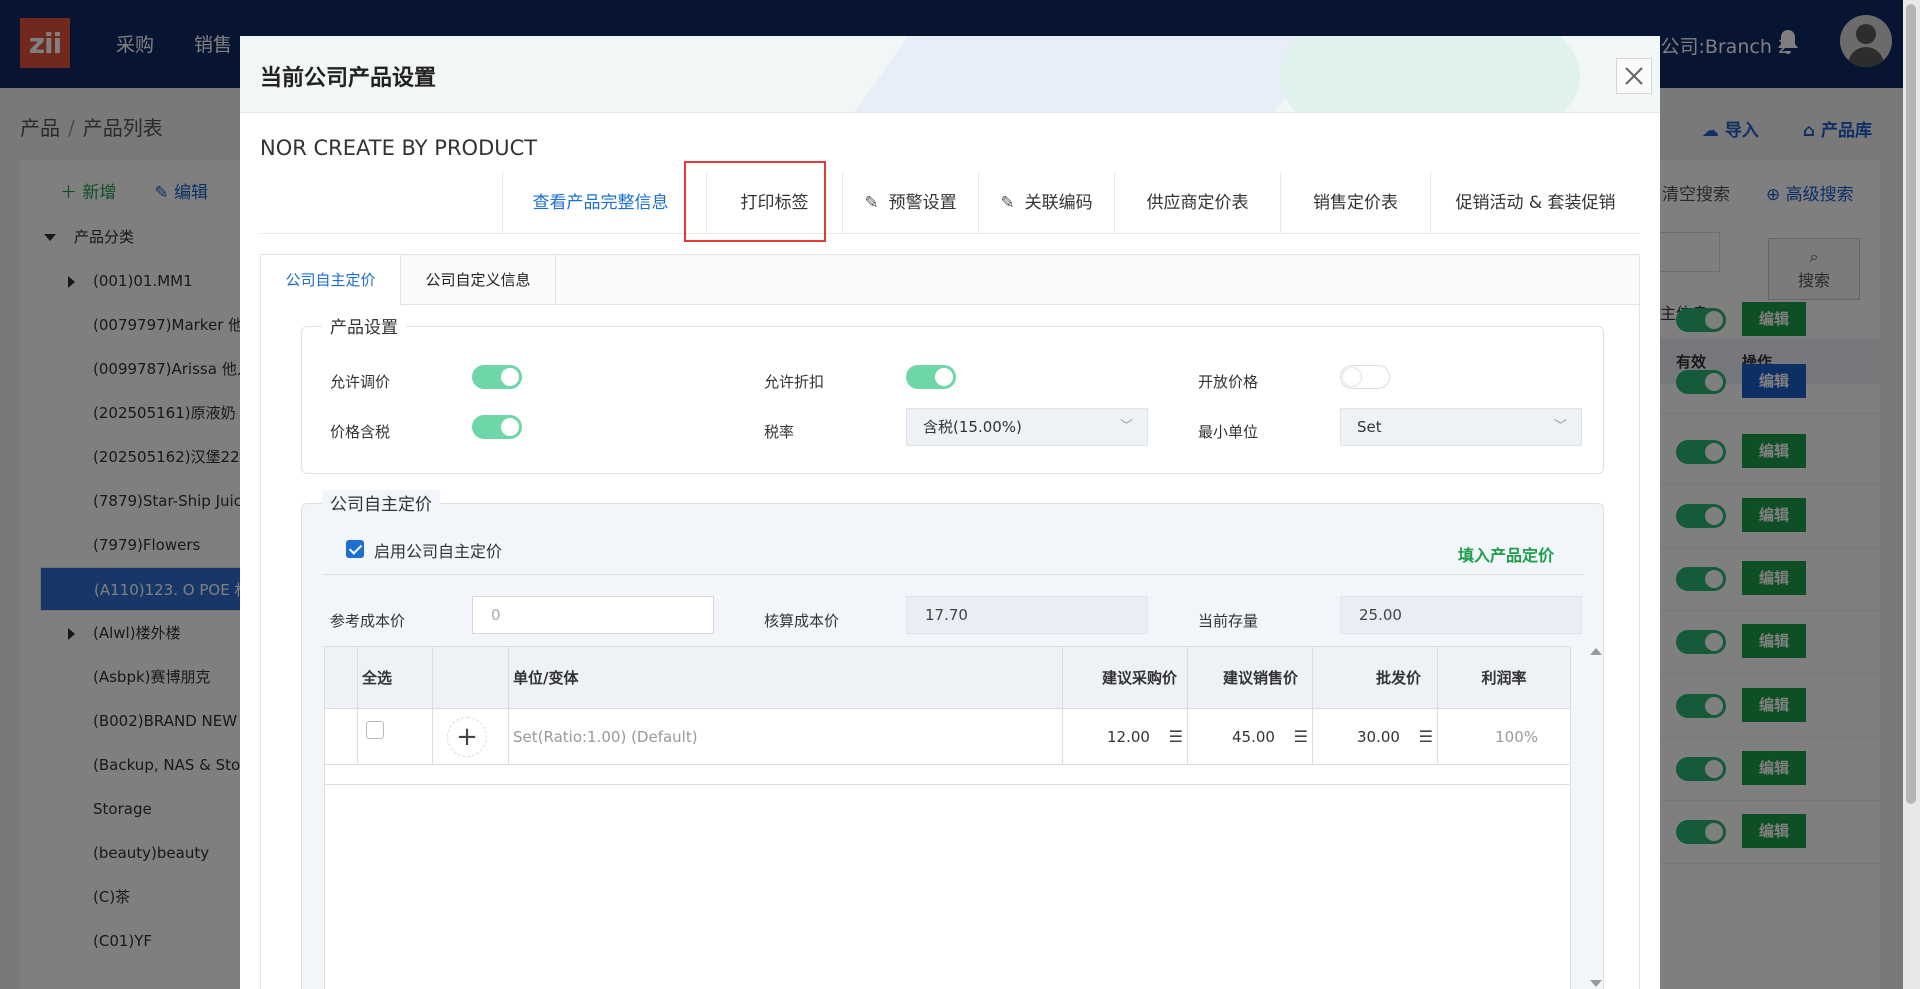 This screenshot has width=1920, height=989. What do you see at coordinates (1197, 203) in the screenshot?
I see `supplier-price-list-button: 供应商定价表` at bounding box center [1197, 203].